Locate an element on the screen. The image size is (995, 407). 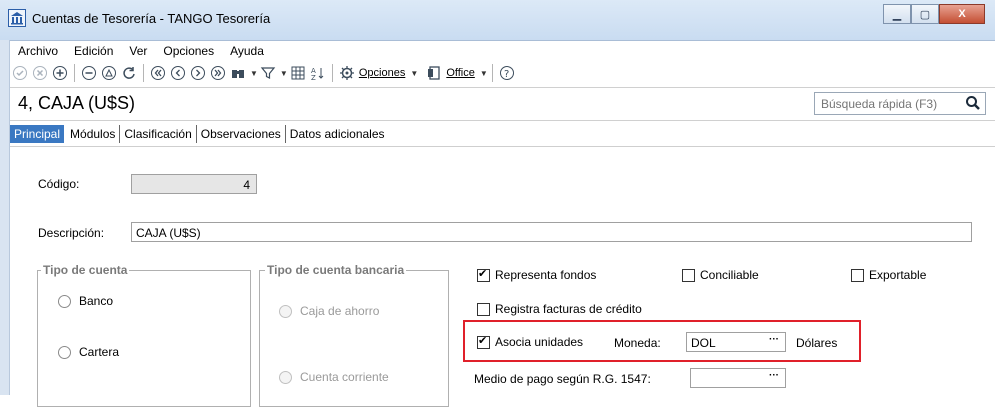
next-record-icon is located at coordinates (198, 73).